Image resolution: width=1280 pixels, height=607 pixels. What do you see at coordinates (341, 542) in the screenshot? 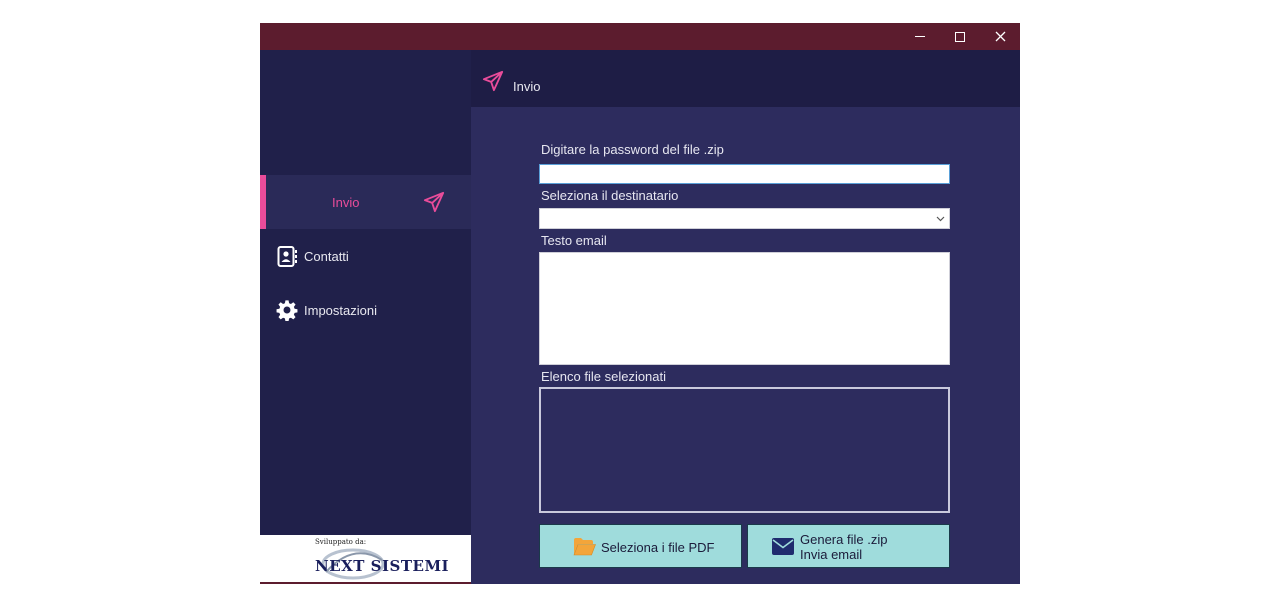
I see `developed-by-label: Sviluppato da:` at bounding box center [341, 542].